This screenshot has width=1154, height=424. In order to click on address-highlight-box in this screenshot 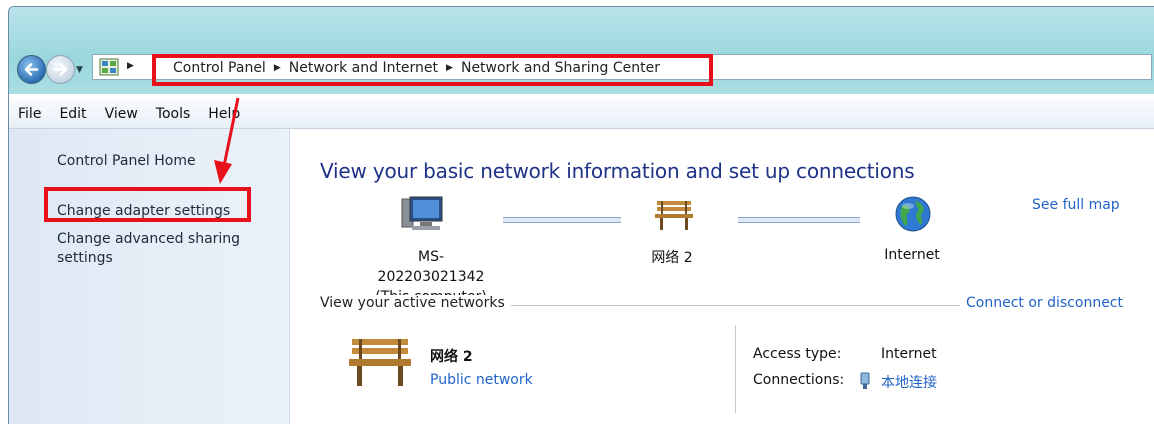, I will do `click(432, 70)`.